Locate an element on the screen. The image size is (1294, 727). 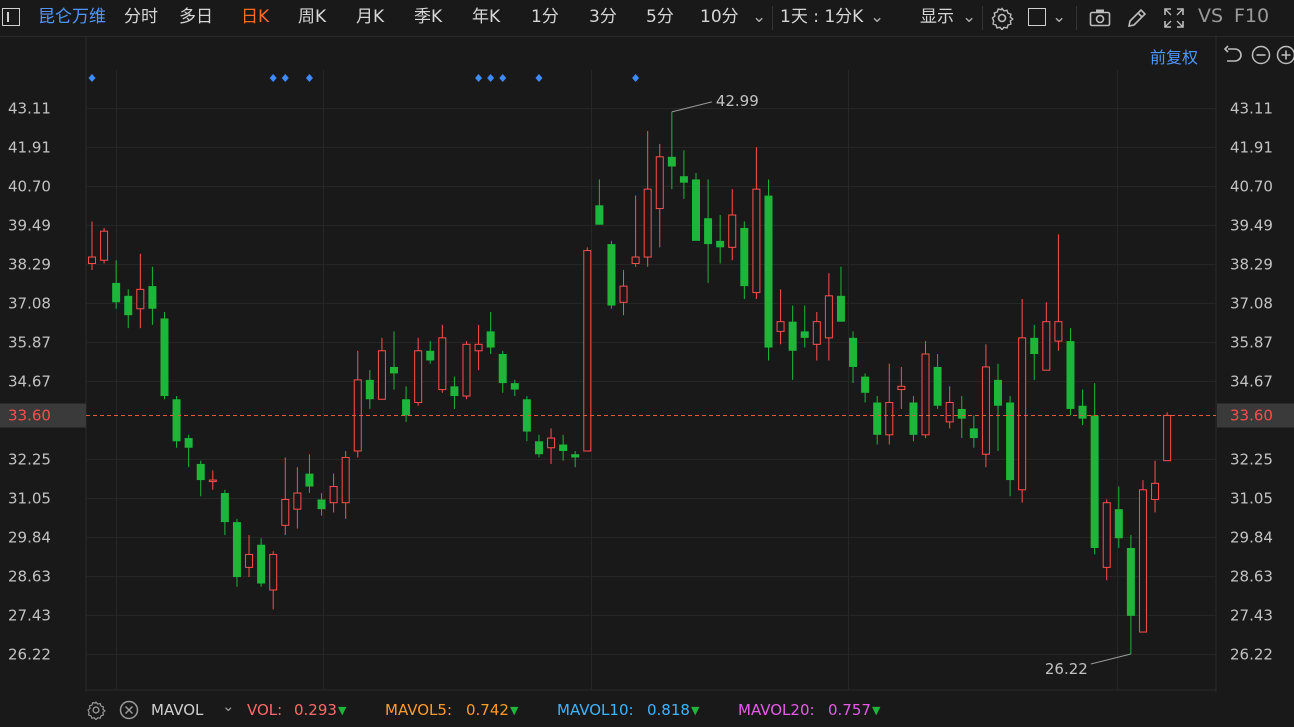
adjust-mode-label: 前复权 is located at coordinates (1174, 56).